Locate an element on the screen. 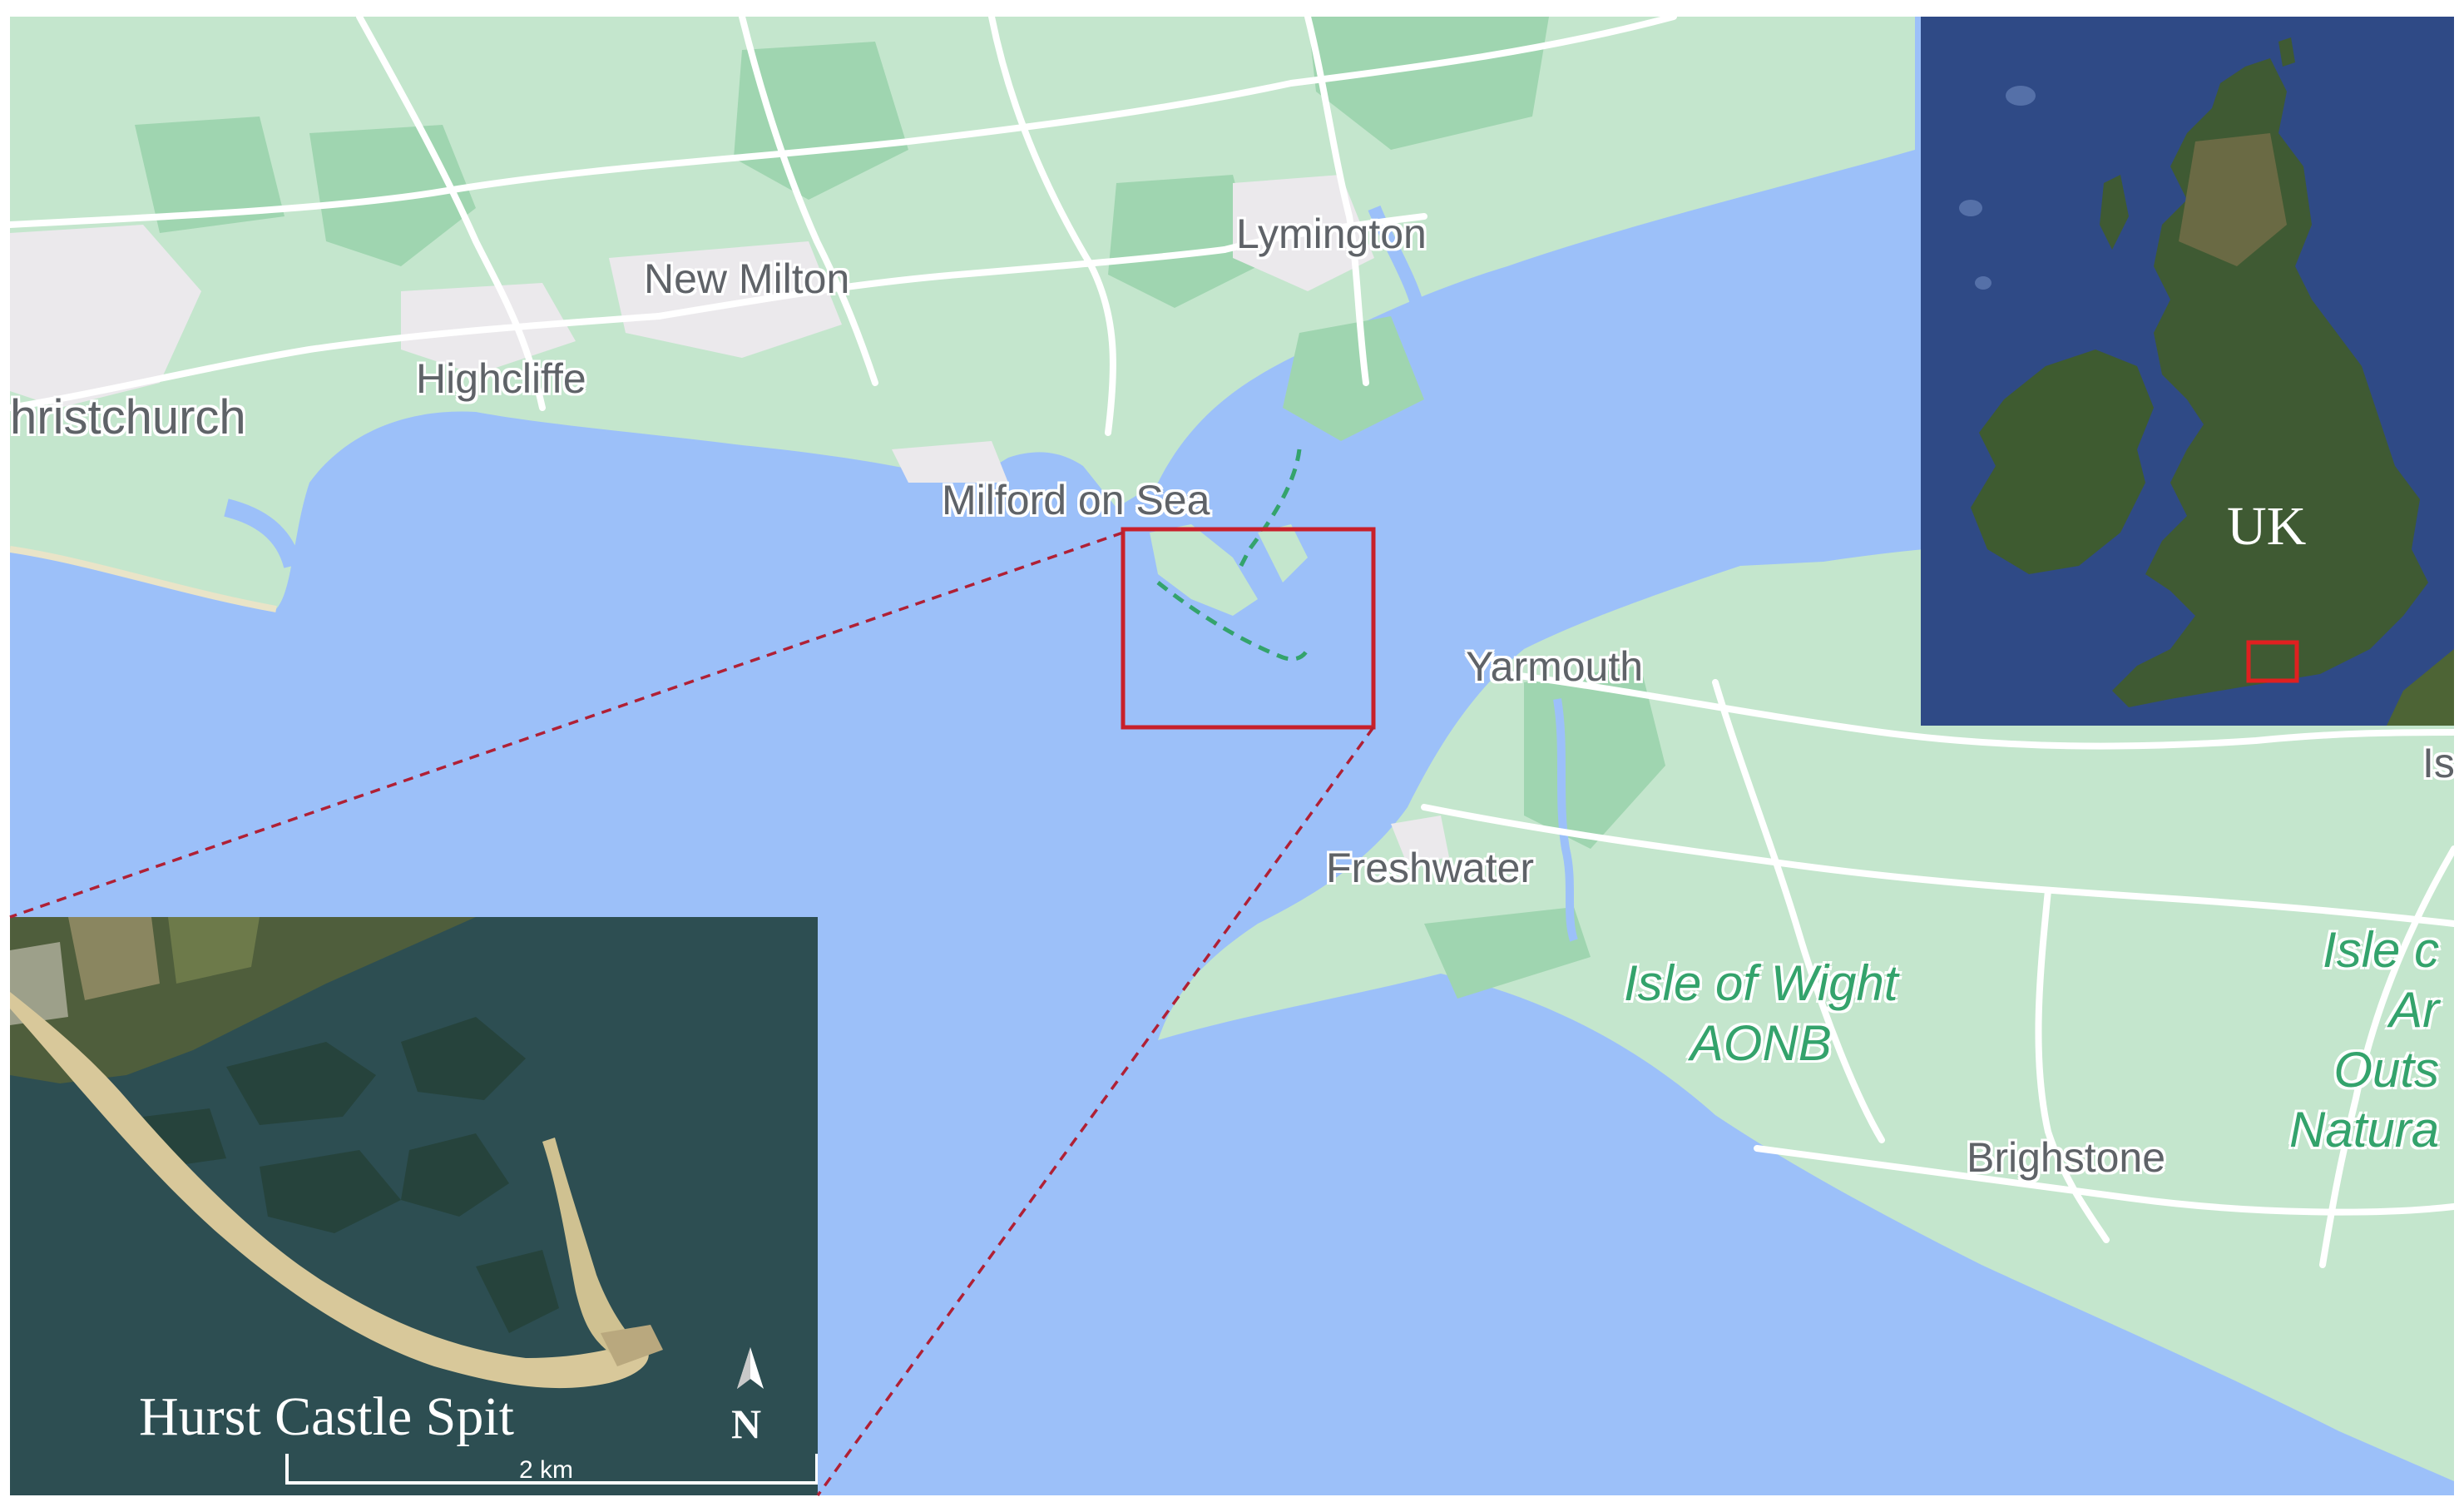  uk-inset-map: UK is located at coordinates (2187, 371).